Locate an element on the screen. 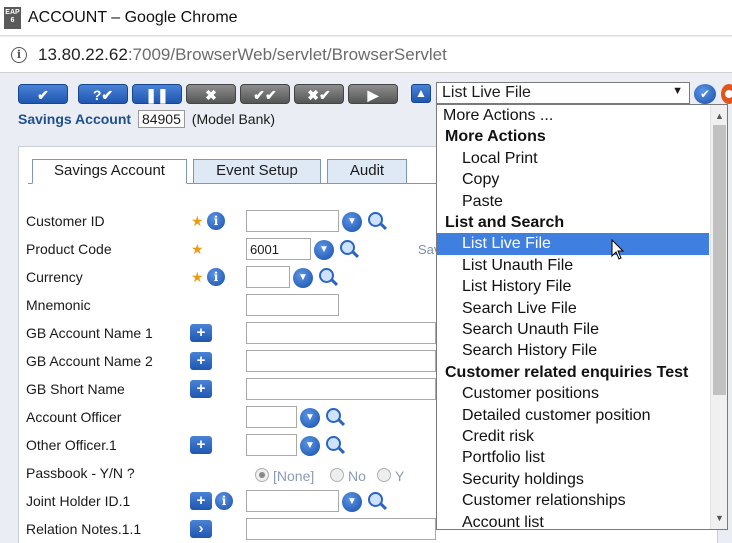 The height and width of the screenshot is (543, 732). joint-holder-label: Joint Holder ID.1 is located at coordinates (78, 501).